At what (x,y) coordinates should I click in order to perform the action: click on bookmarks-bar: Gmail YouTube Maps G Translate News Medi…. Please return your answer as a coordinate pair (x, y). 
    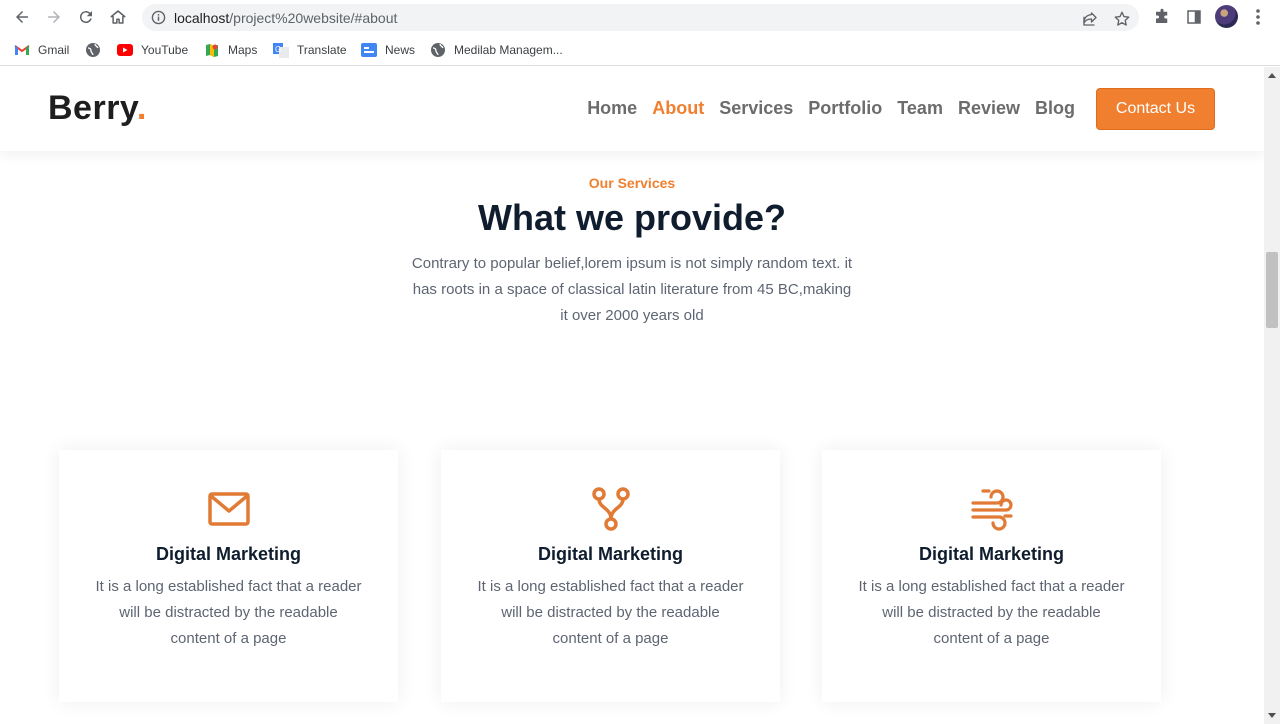
    Looking at the image, I should click on (640, 50).